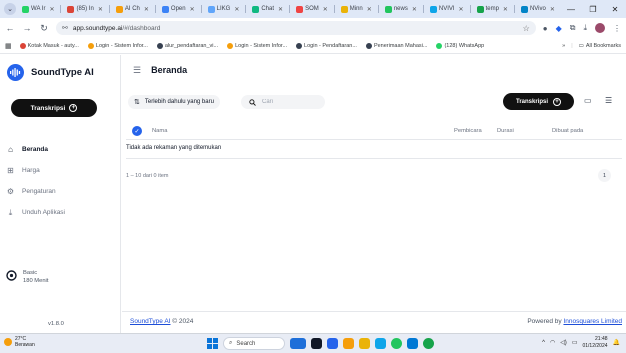  Describe the element at coordinates (401, 9) in the screenshot. I see `browser-tab: news ✕` at that location.